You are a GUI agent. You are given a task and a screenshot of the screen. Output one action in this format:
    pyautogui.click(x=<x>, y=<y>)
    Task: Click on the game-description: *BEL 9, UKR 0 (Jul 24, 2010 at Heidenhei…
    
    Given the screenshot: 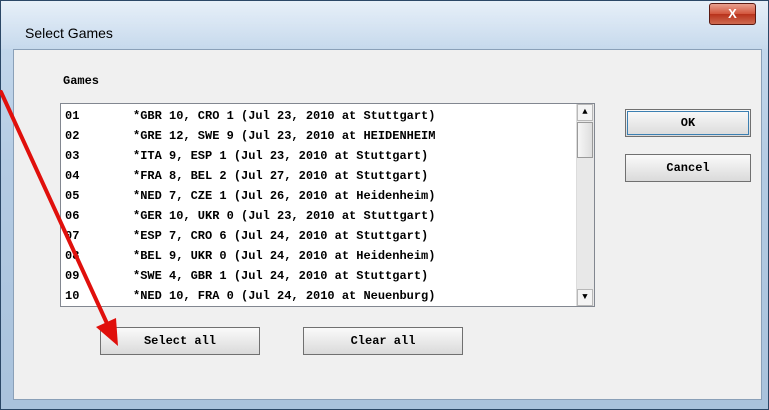 What is the action you would take?
    pyautogui.click(x=284, y=256)
    